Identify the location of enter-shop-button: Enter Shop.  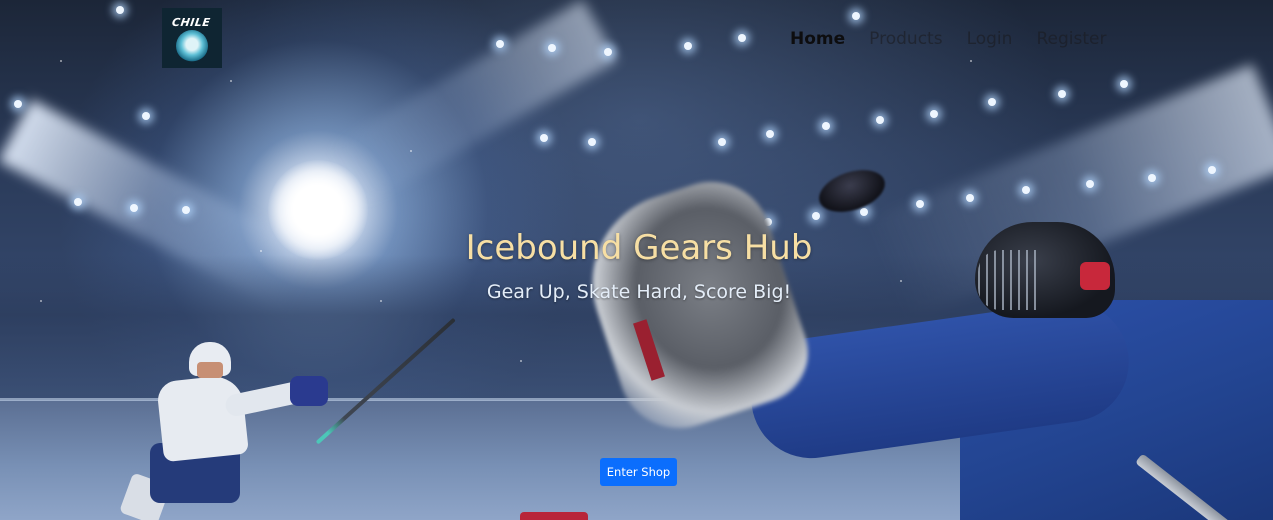
(638, 472).